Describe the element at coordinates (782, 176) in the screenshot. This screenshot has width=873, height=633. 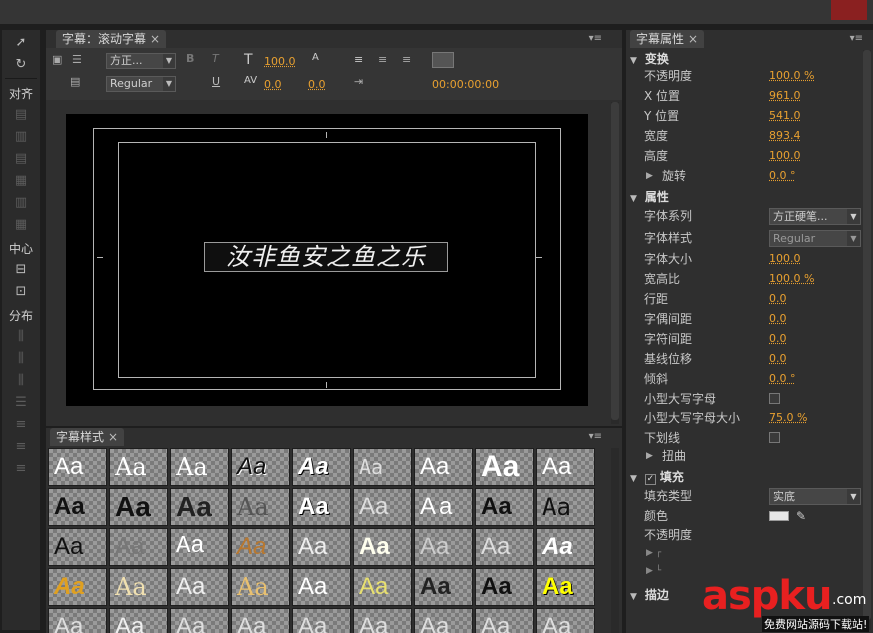
I see `prop-value: 0.0 °` at that location.